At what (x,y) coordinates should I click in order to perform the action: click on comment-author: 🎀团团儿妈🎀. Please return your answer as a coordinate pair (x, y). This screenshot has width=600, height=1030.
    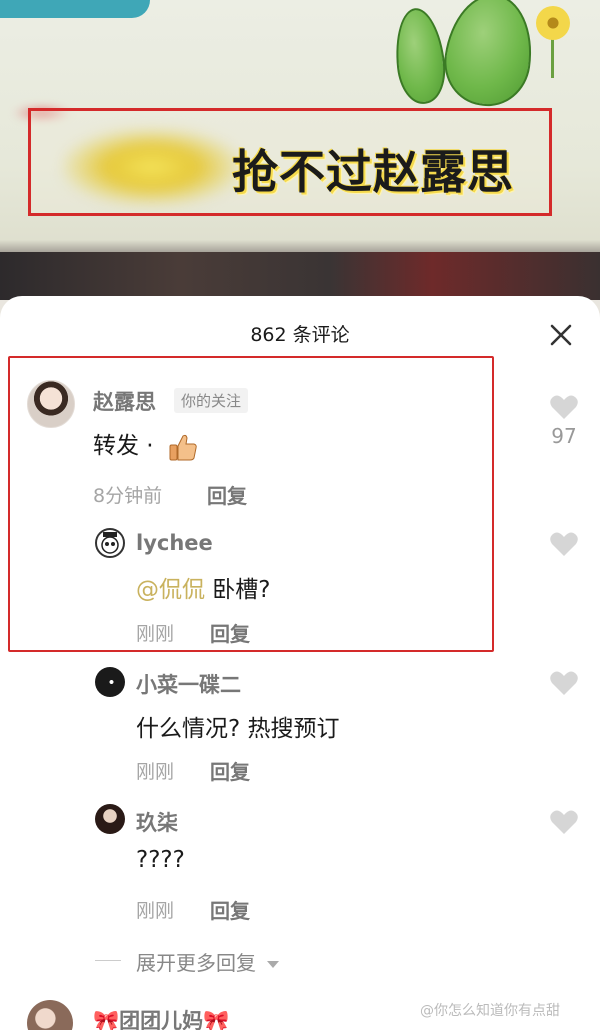
    Looking at the image, I should click on (161, 1017).